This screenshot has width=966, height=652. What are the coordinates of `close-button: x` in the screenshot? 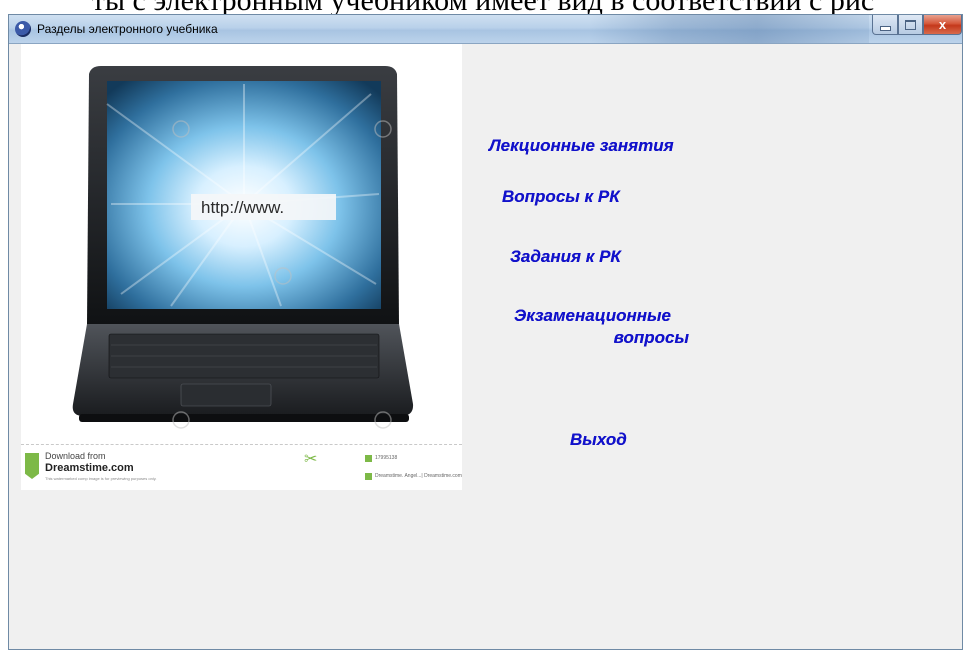 It's located at (942, 25).